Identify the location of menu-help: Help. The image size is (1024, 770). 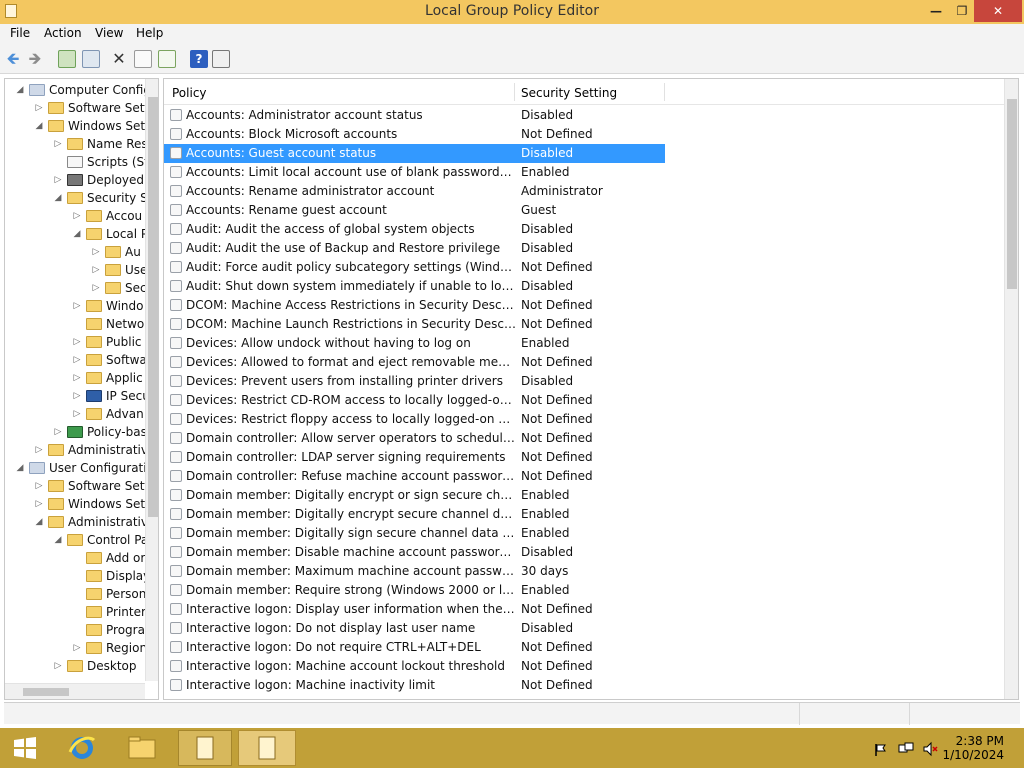
(149, 33).